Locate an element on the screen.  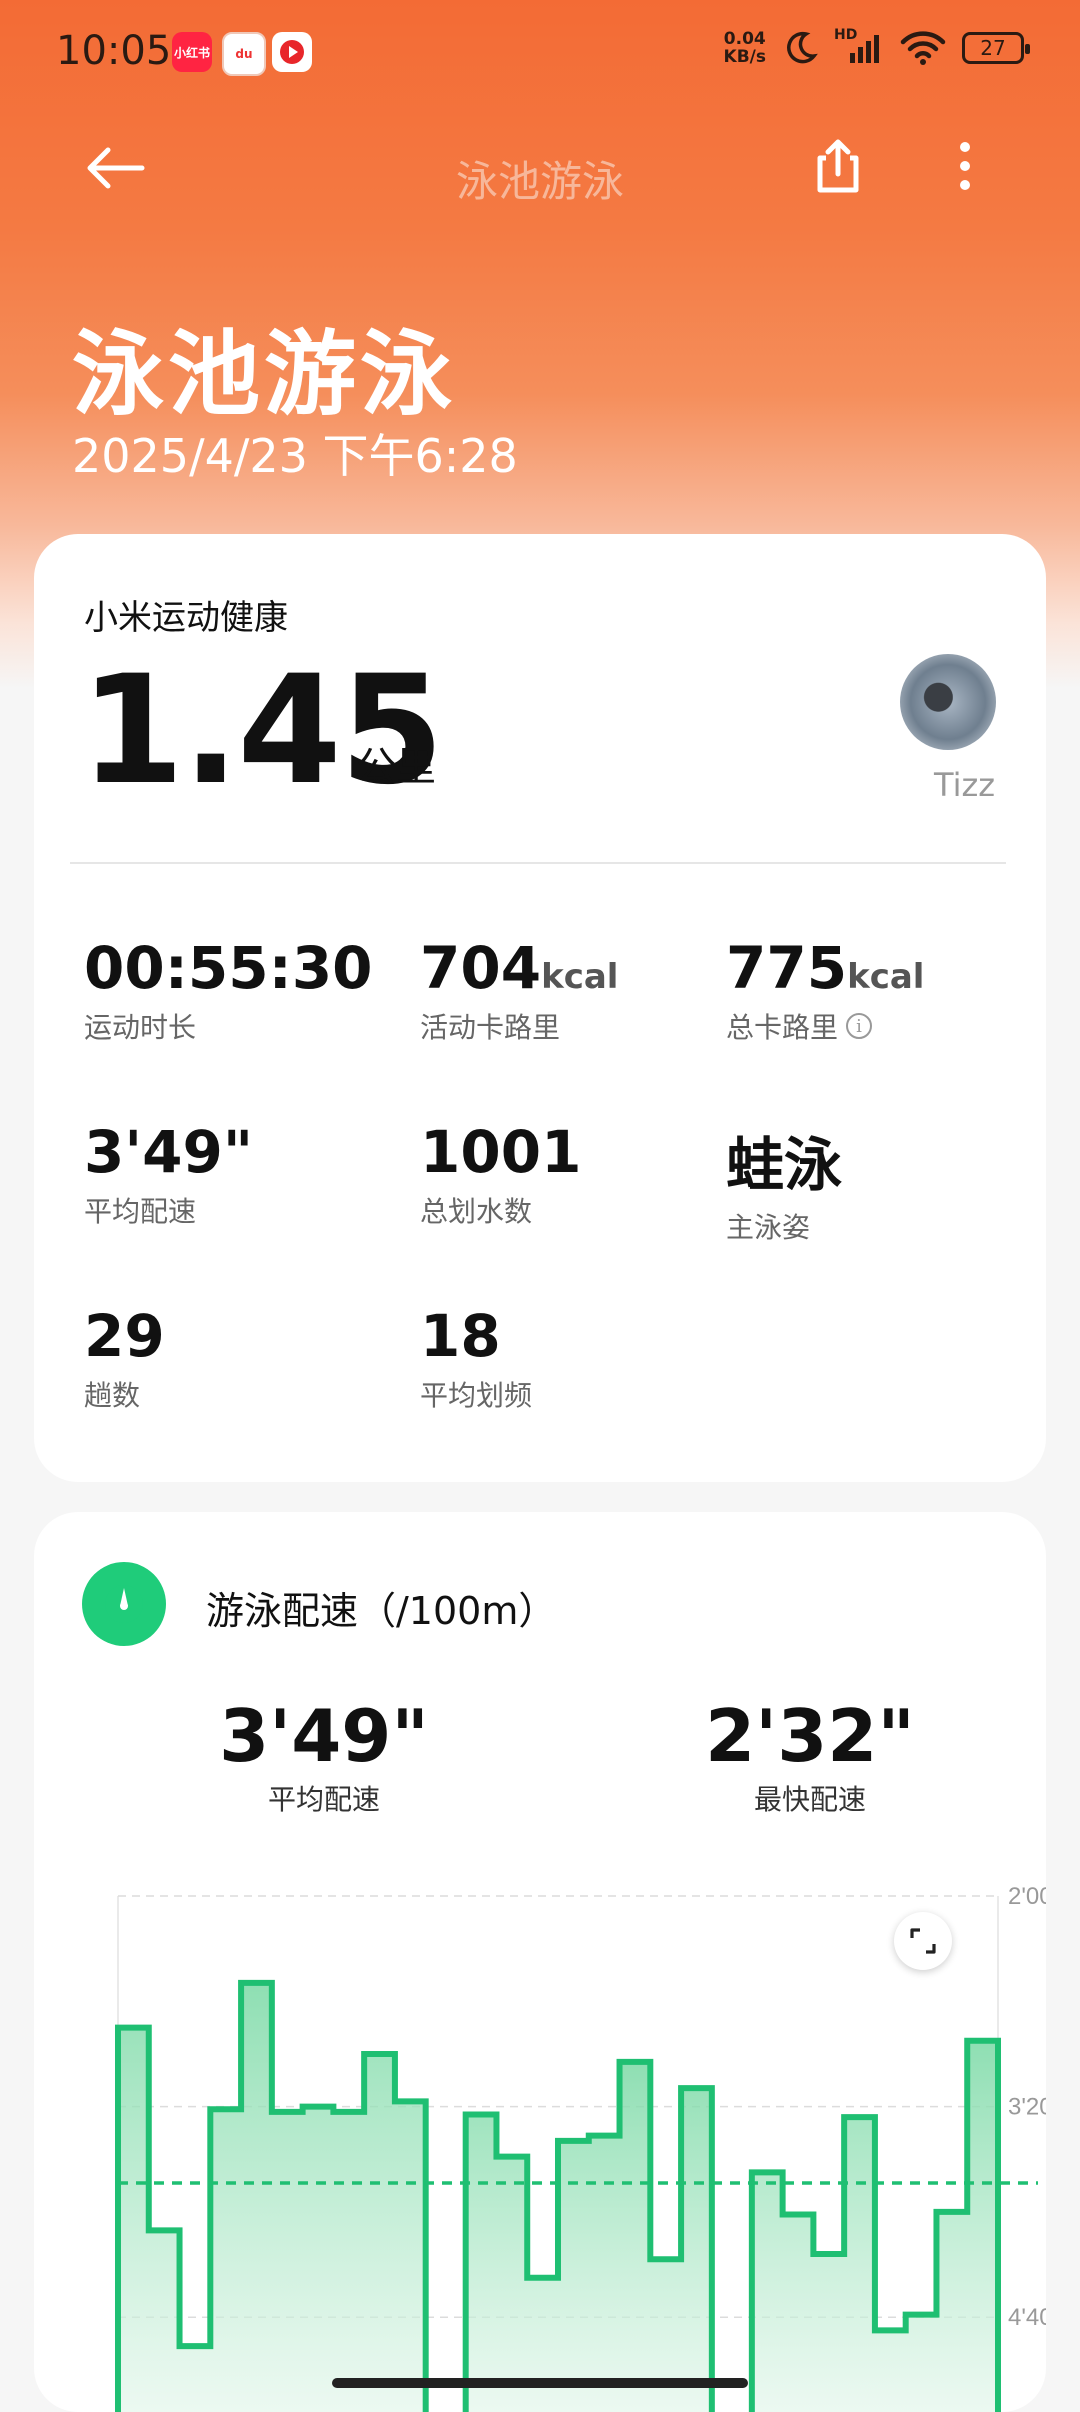
stat-active-calories: 704kcal 活动卡路里 is located at coordinates (519, 990).